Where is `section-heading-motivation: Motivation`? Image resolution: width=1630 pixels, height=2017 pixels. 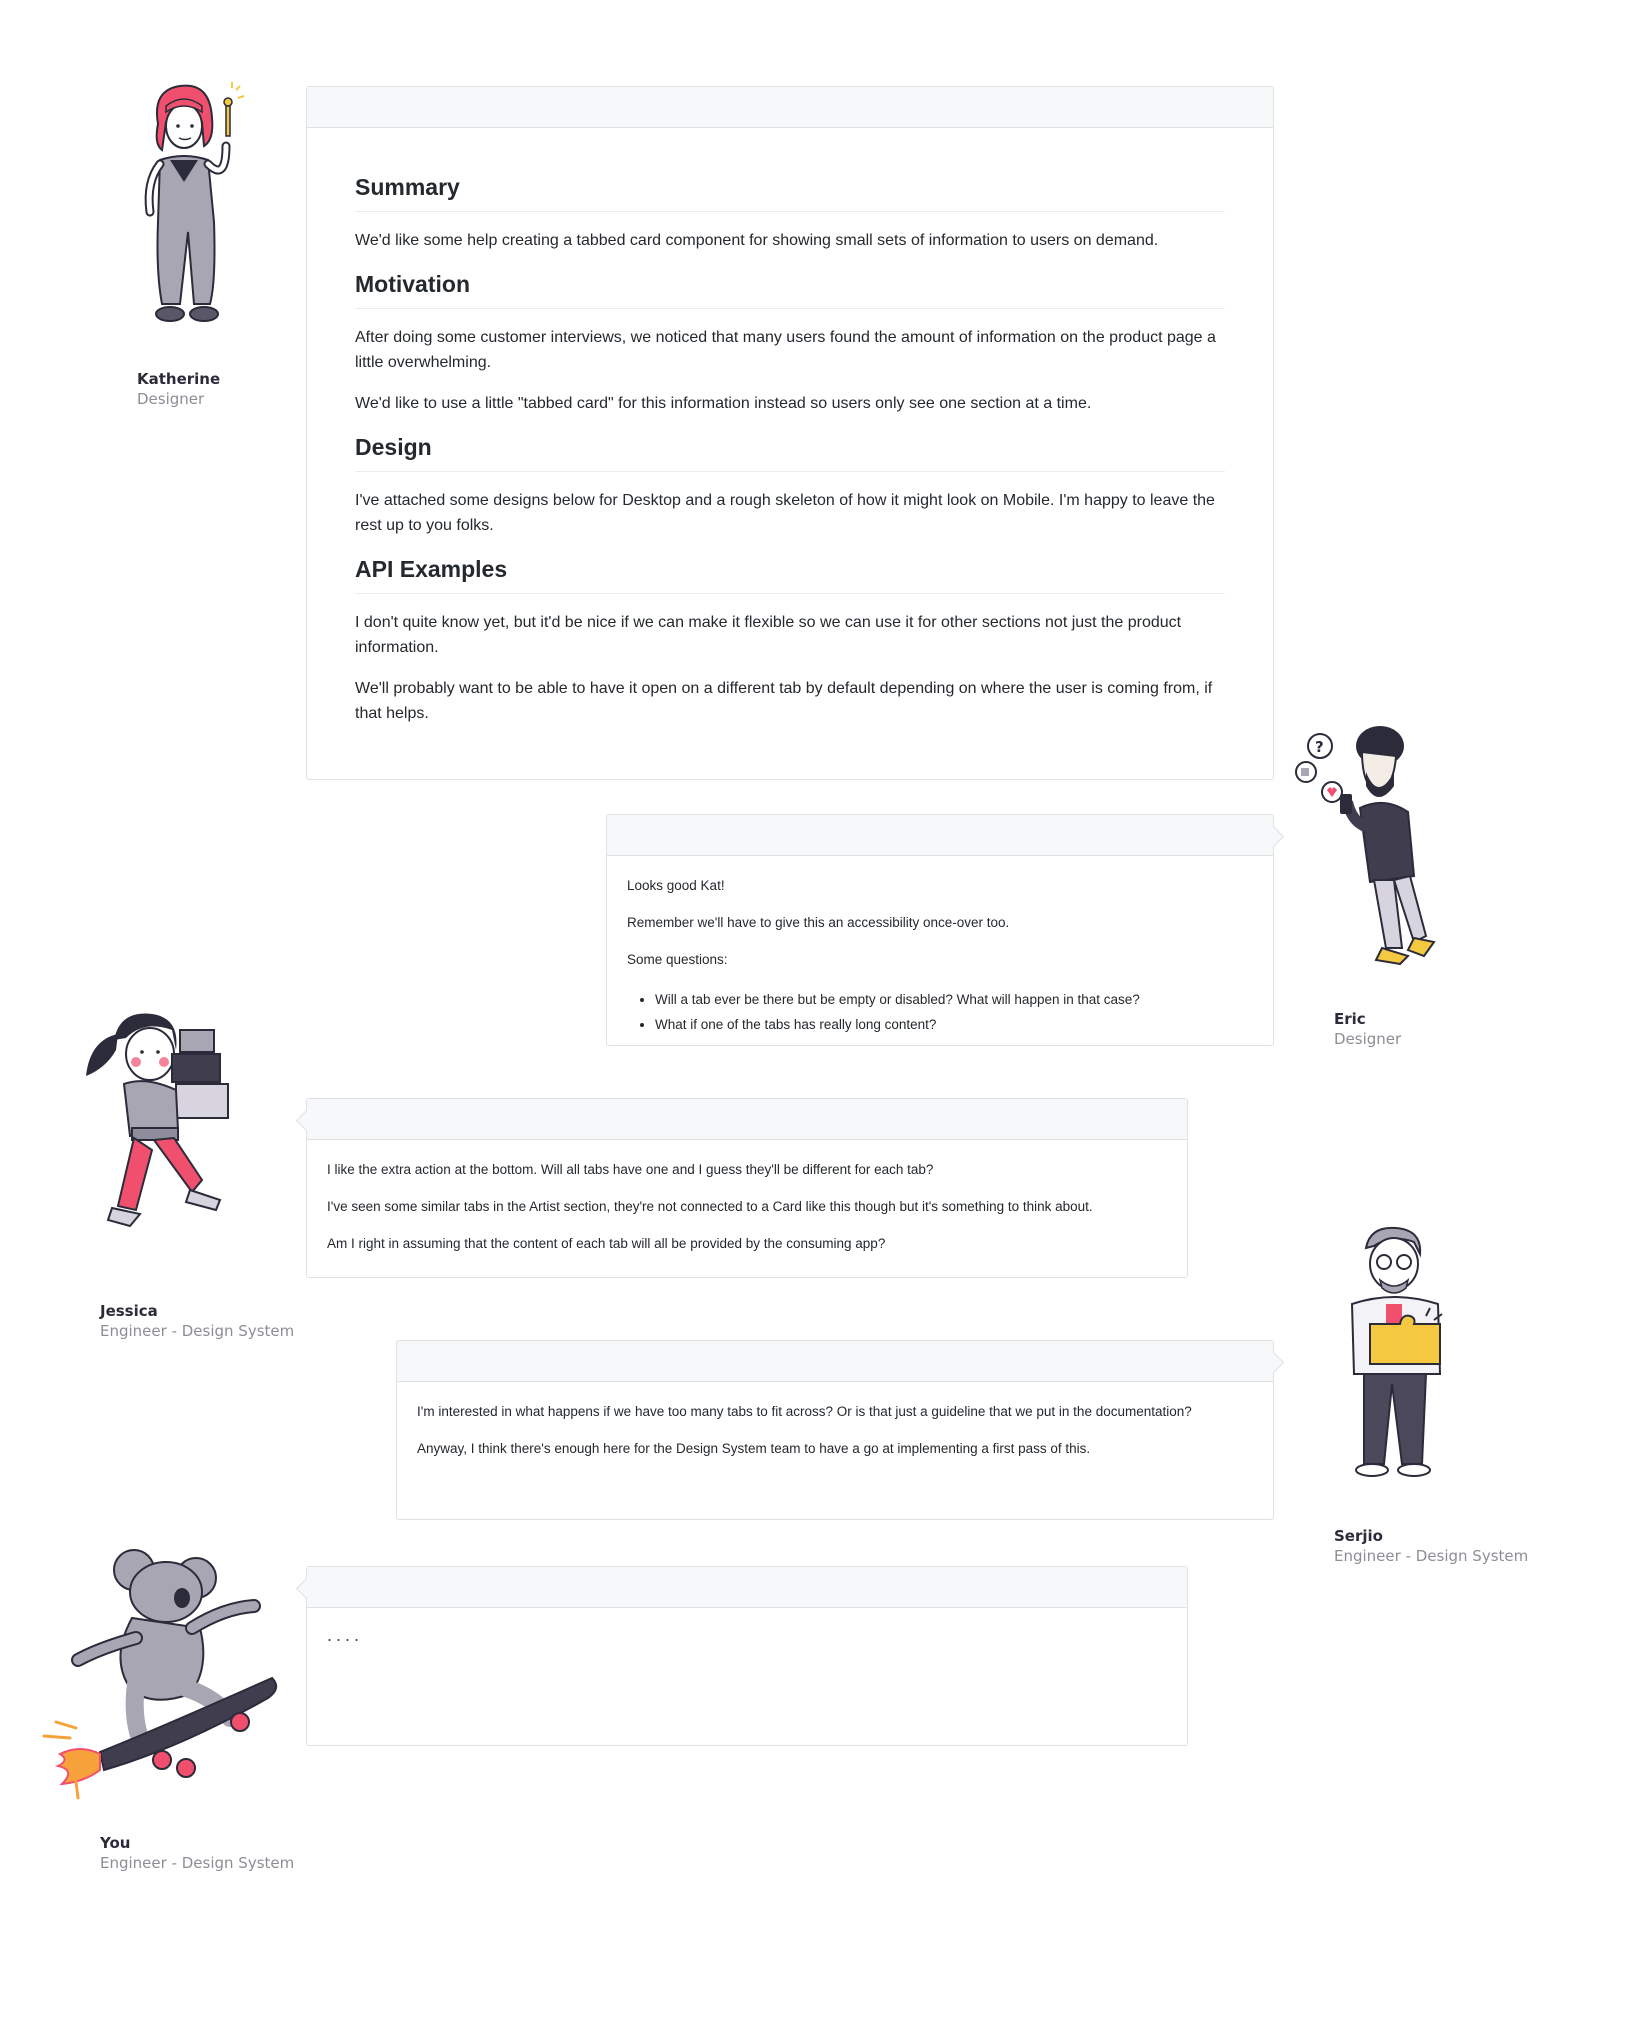 section-heading-motivation: Motivation is located at coordinates (790, 290).